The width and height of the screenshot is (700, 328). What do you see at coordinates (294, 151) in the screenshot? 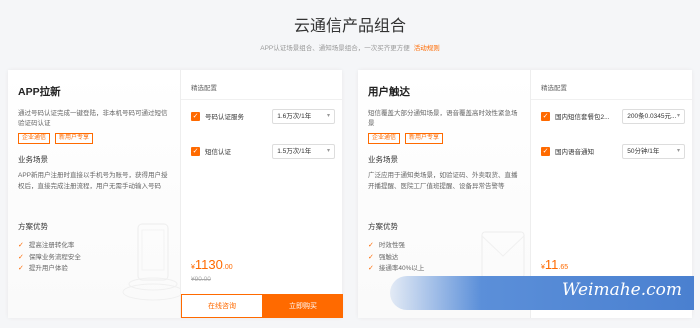
I see `spec-select-value: 1.5万次/1年` at bounding box center [294, 151].